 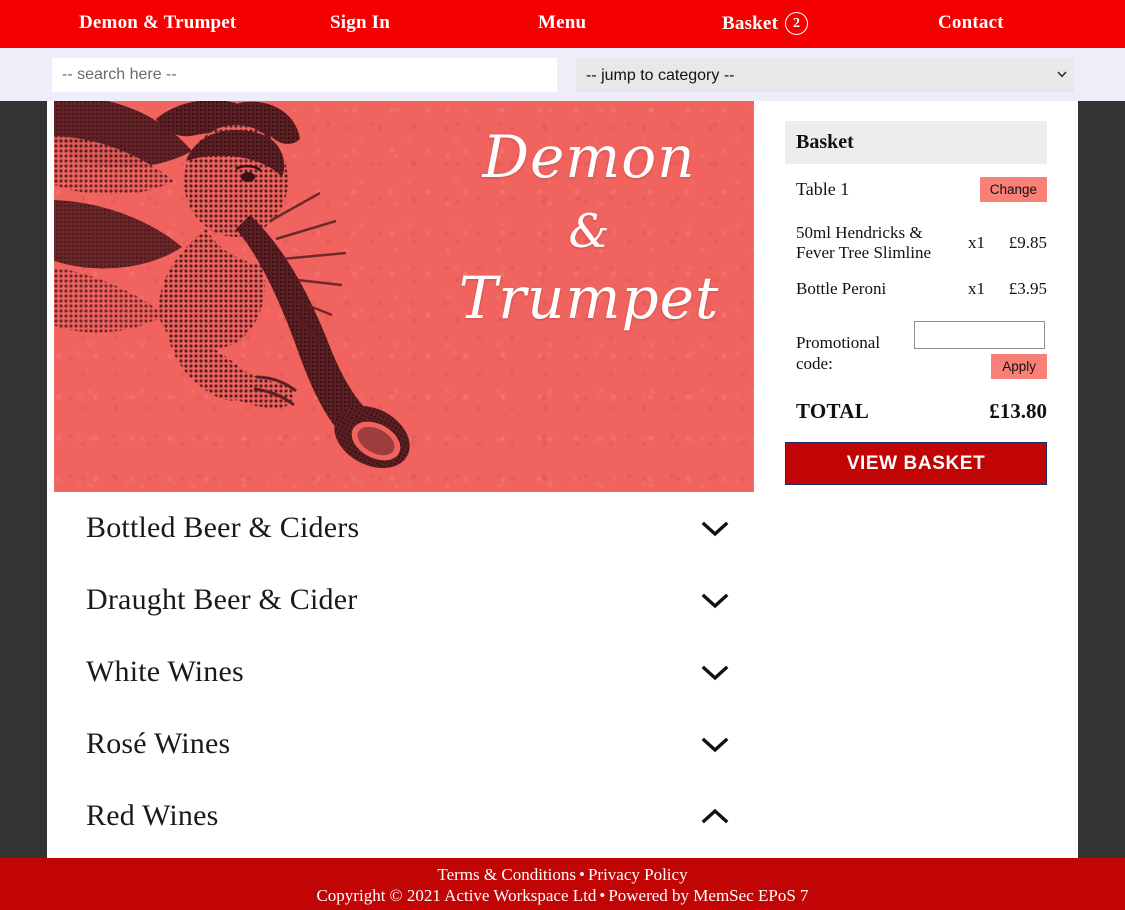 What do you see at coordinates (232, 285) in the screenshot?
I see `cherub-trumpet-illustration` at bounding box center [232, 285].